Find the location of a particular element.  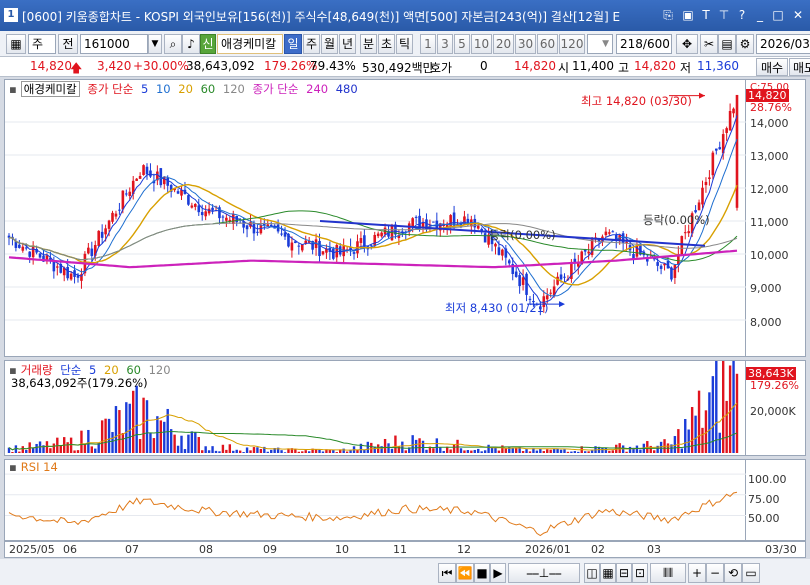

period-day-tab: 일 is located at coordinates (293, 44).